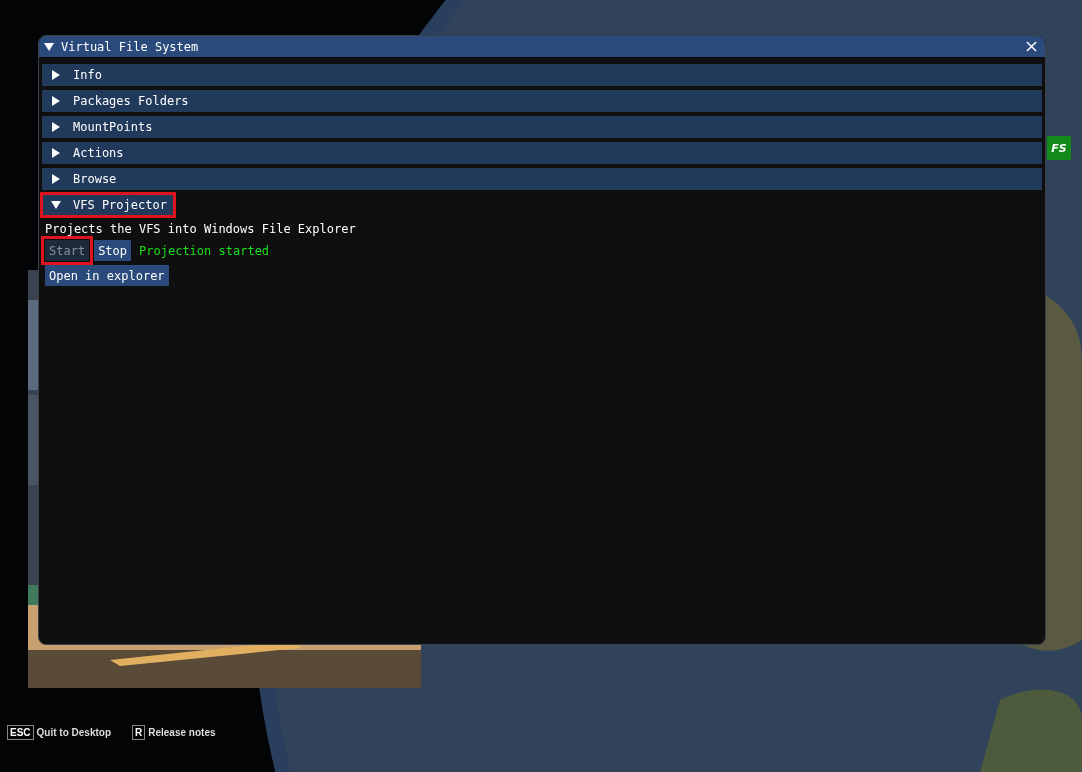 The image size is (1082, 772). What do you see at coordinates (20, 732) in the screenshot?
I see `key-badge: ESC` at bounding box center [20, 732].